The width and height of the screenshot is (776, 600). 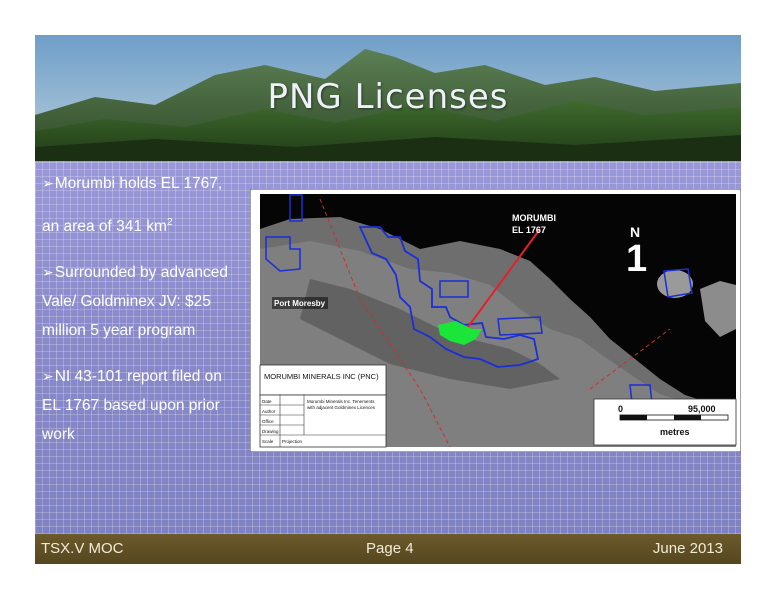 What do you see at coordinates (132, 376) in the screenshot?
I see `bullet-3-line-1: ➢NI 43-101 report filed on` at bounding box center [132, 376].